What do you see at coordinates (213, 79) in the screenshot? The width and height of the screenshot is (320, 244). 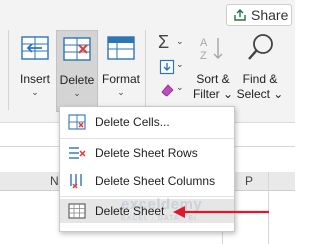 I see `sort-filter-label-1: Sort &` at bounding box center [213, 79].